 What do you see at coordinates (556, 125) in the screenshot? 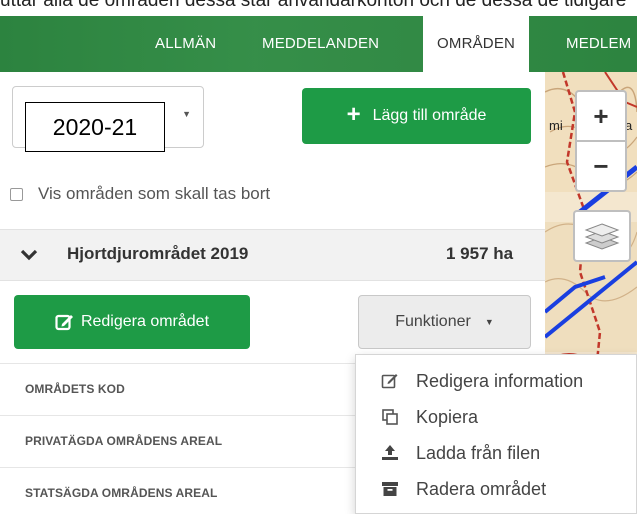
I see `map-label-fragment: mi` at bounding box center [556, 125].